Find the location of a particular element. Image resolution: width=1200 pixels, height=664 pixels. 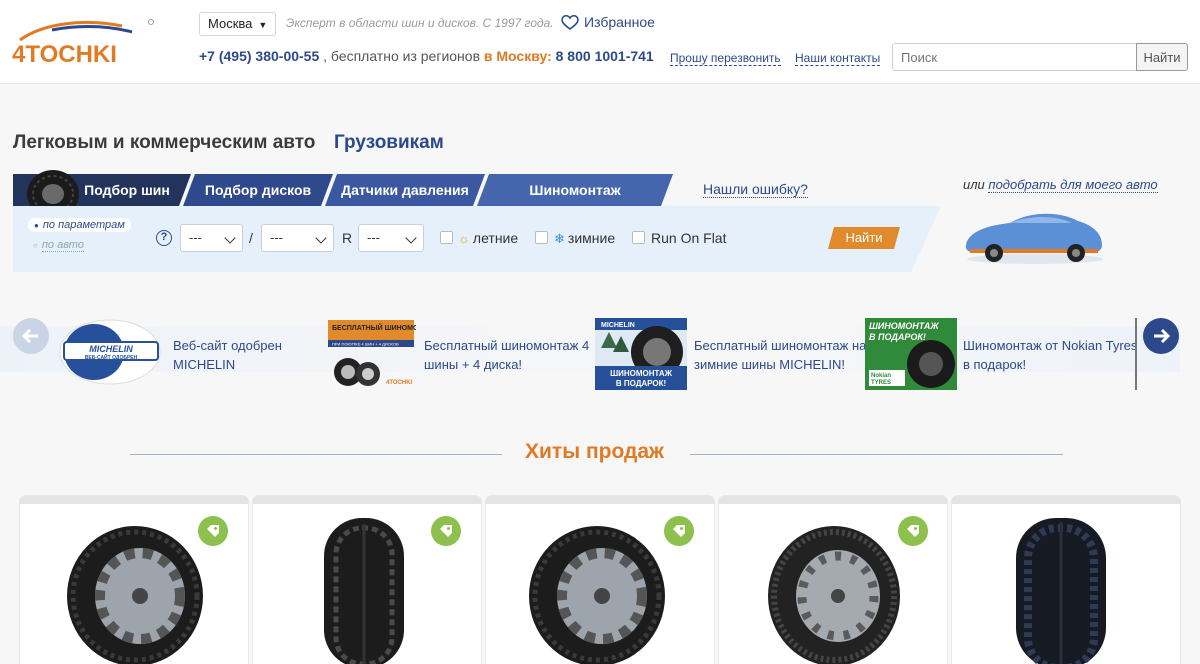

svg-text: ПРИ ПОКУПКЕ 4 ШИН + 4 ДИСКОВ is located at coordinates (365, 344).